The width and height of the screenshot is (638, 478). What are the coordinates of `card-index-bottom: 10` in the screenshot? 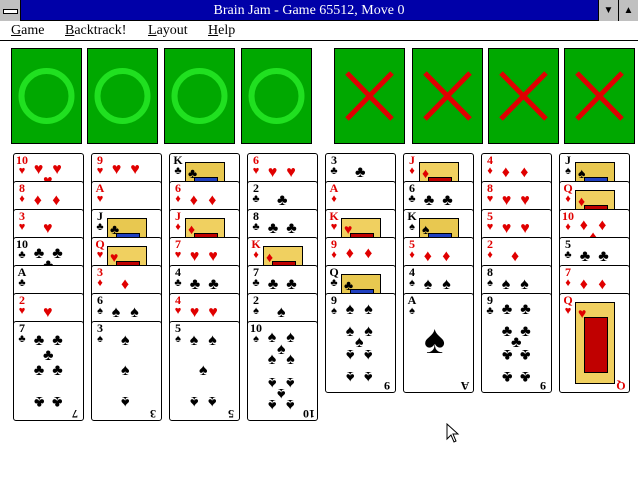 It's located at (309, 414).